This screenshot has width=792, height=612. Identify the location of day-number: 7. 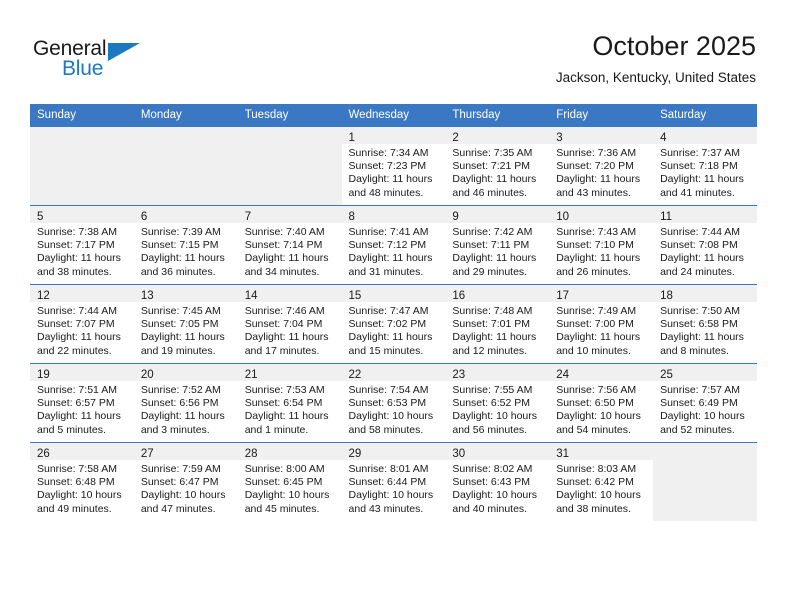
(248, 217).